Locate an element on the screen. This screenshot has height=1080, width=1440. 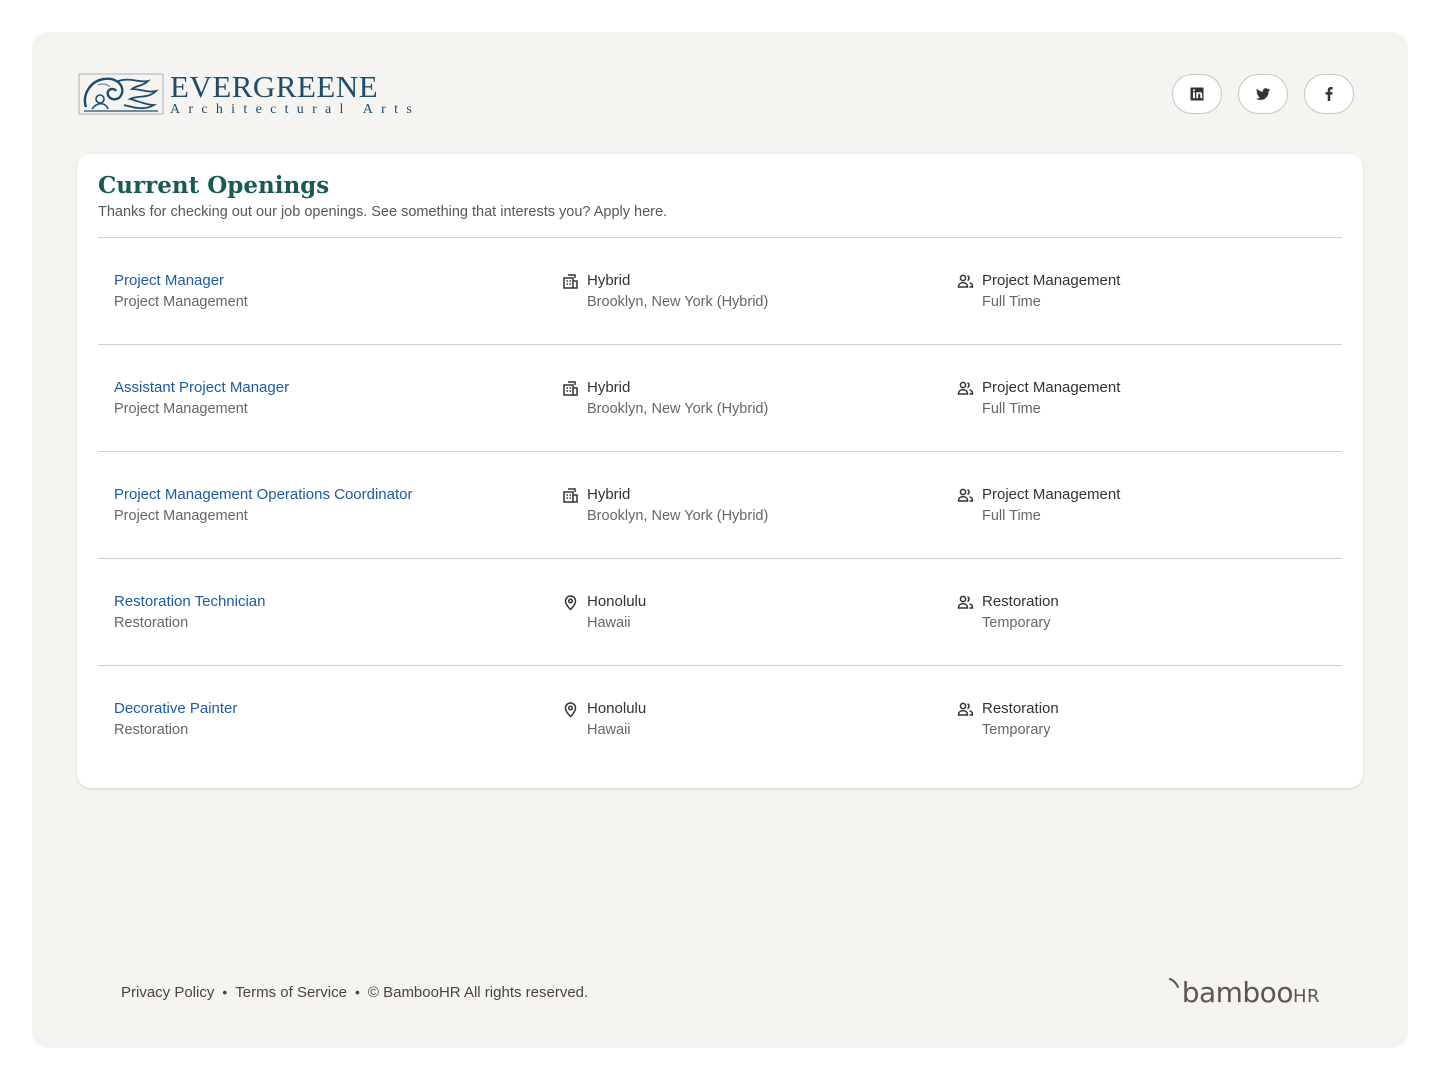
linkedin-icon is located at coordinates (1197, 94).